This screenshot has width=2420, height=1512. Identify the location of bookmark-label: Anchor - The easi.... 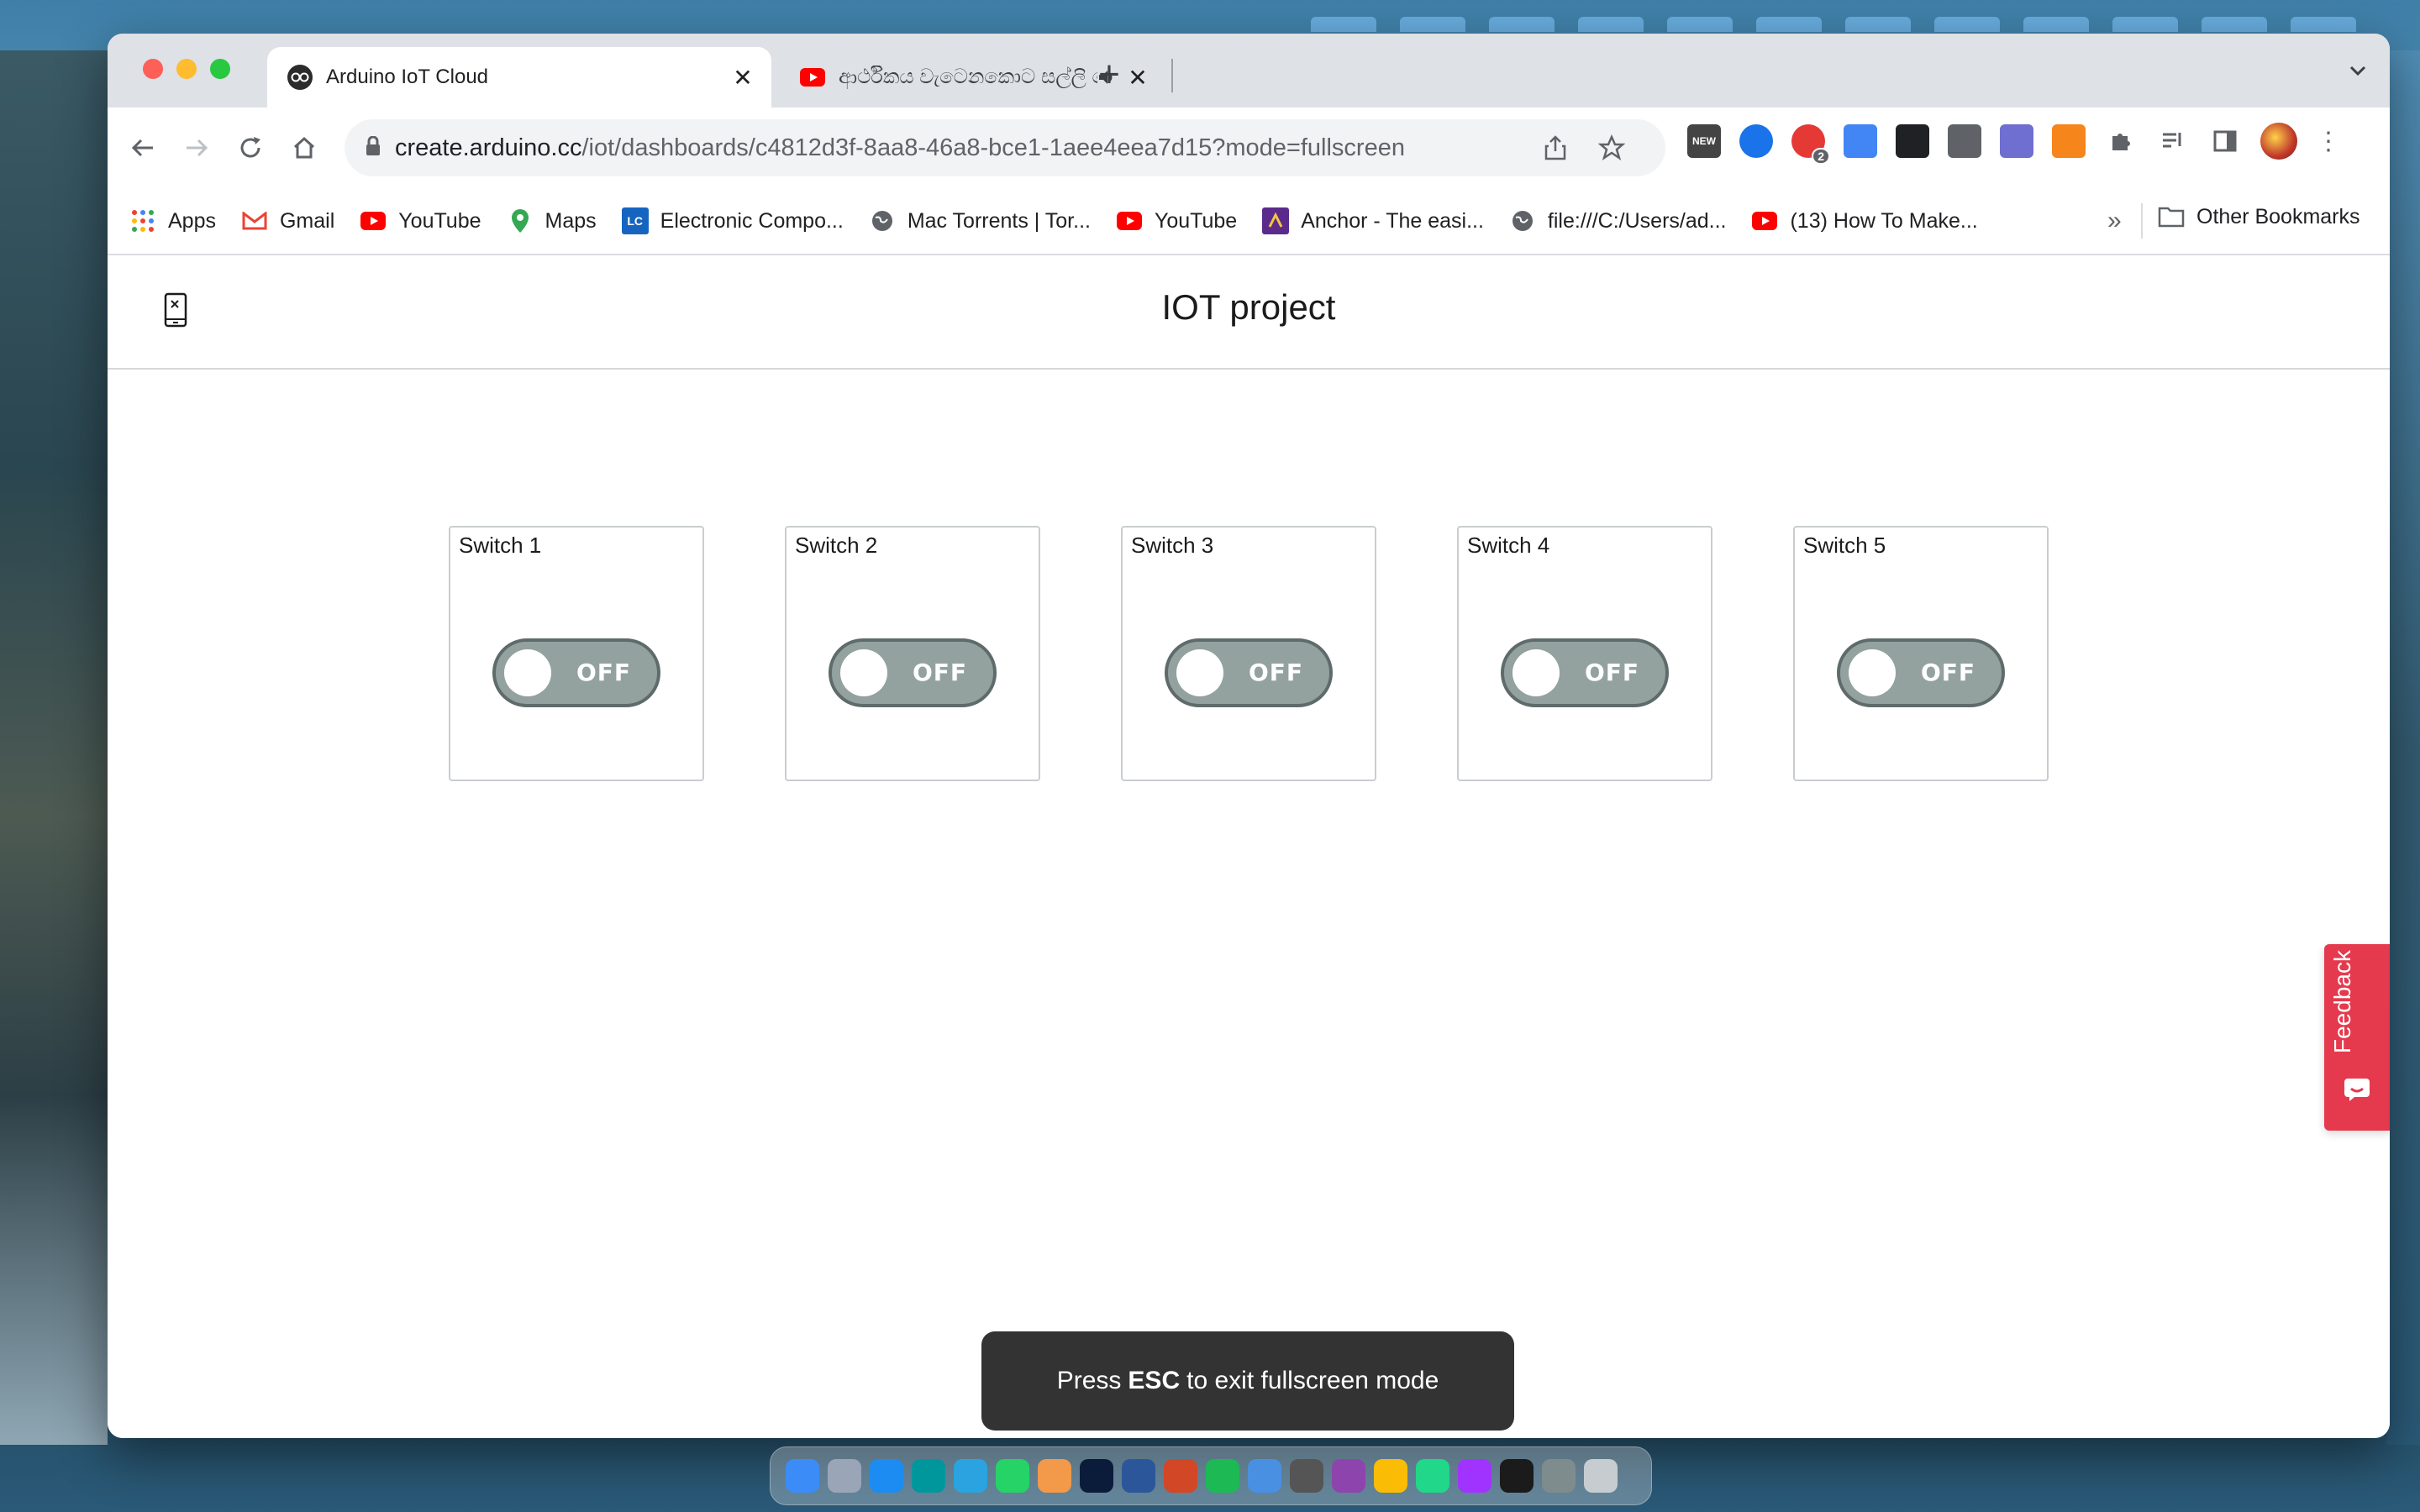
(1392, 220).